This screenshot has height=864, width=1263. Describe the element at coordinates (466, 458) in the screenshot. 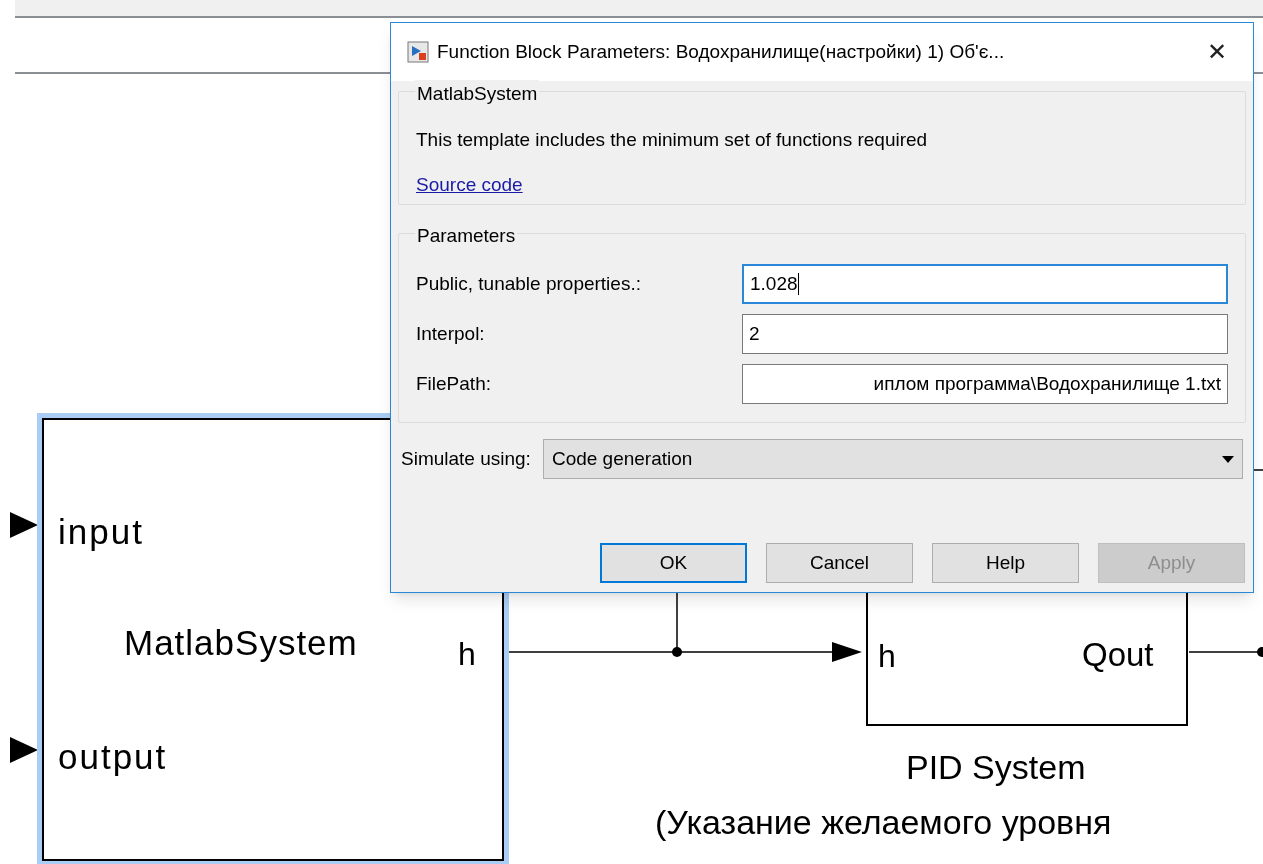

I see `field-label: Simulate using:` at that location.